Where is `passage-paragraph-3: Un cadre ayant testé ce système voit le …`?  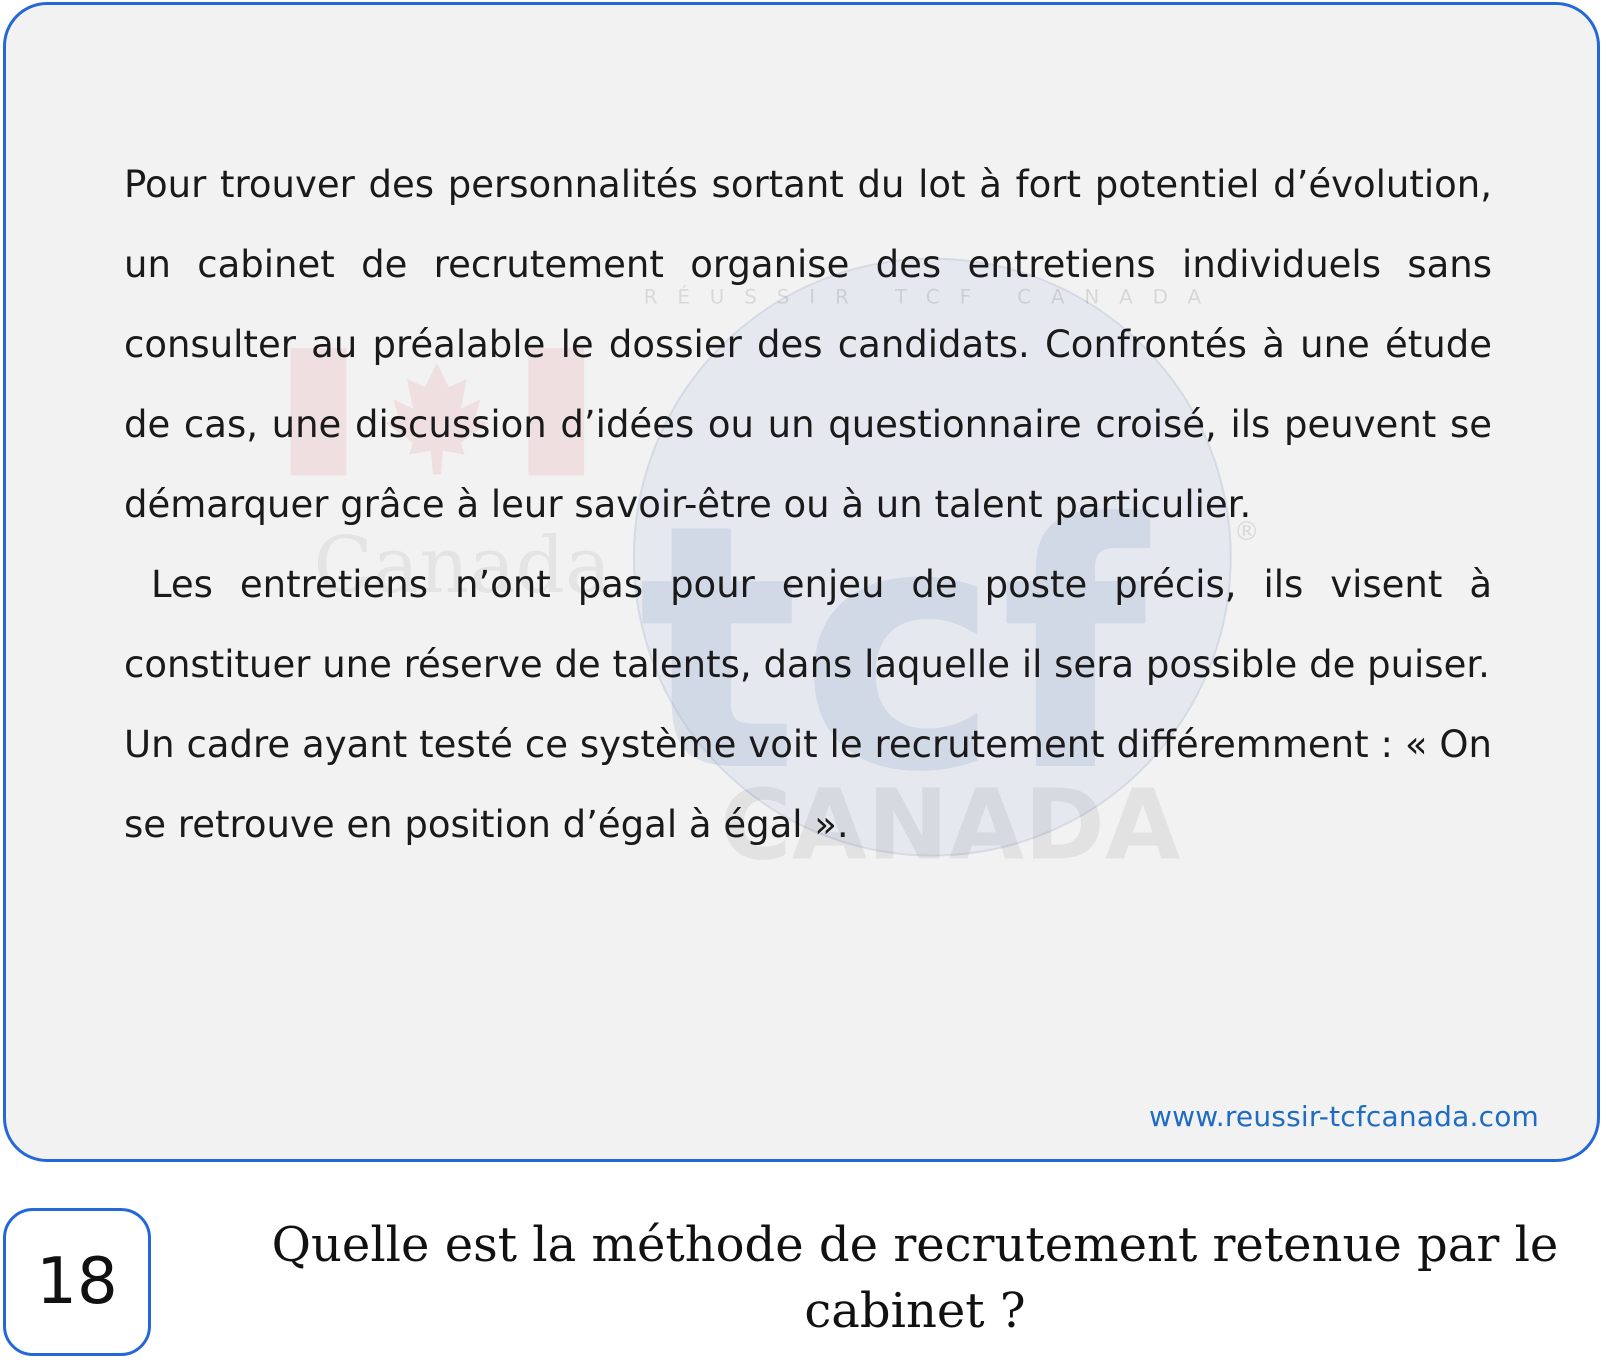
passage-paragraph-3: Un cadre ayant testé ce système voit le … is located at coordinates (808, 784).